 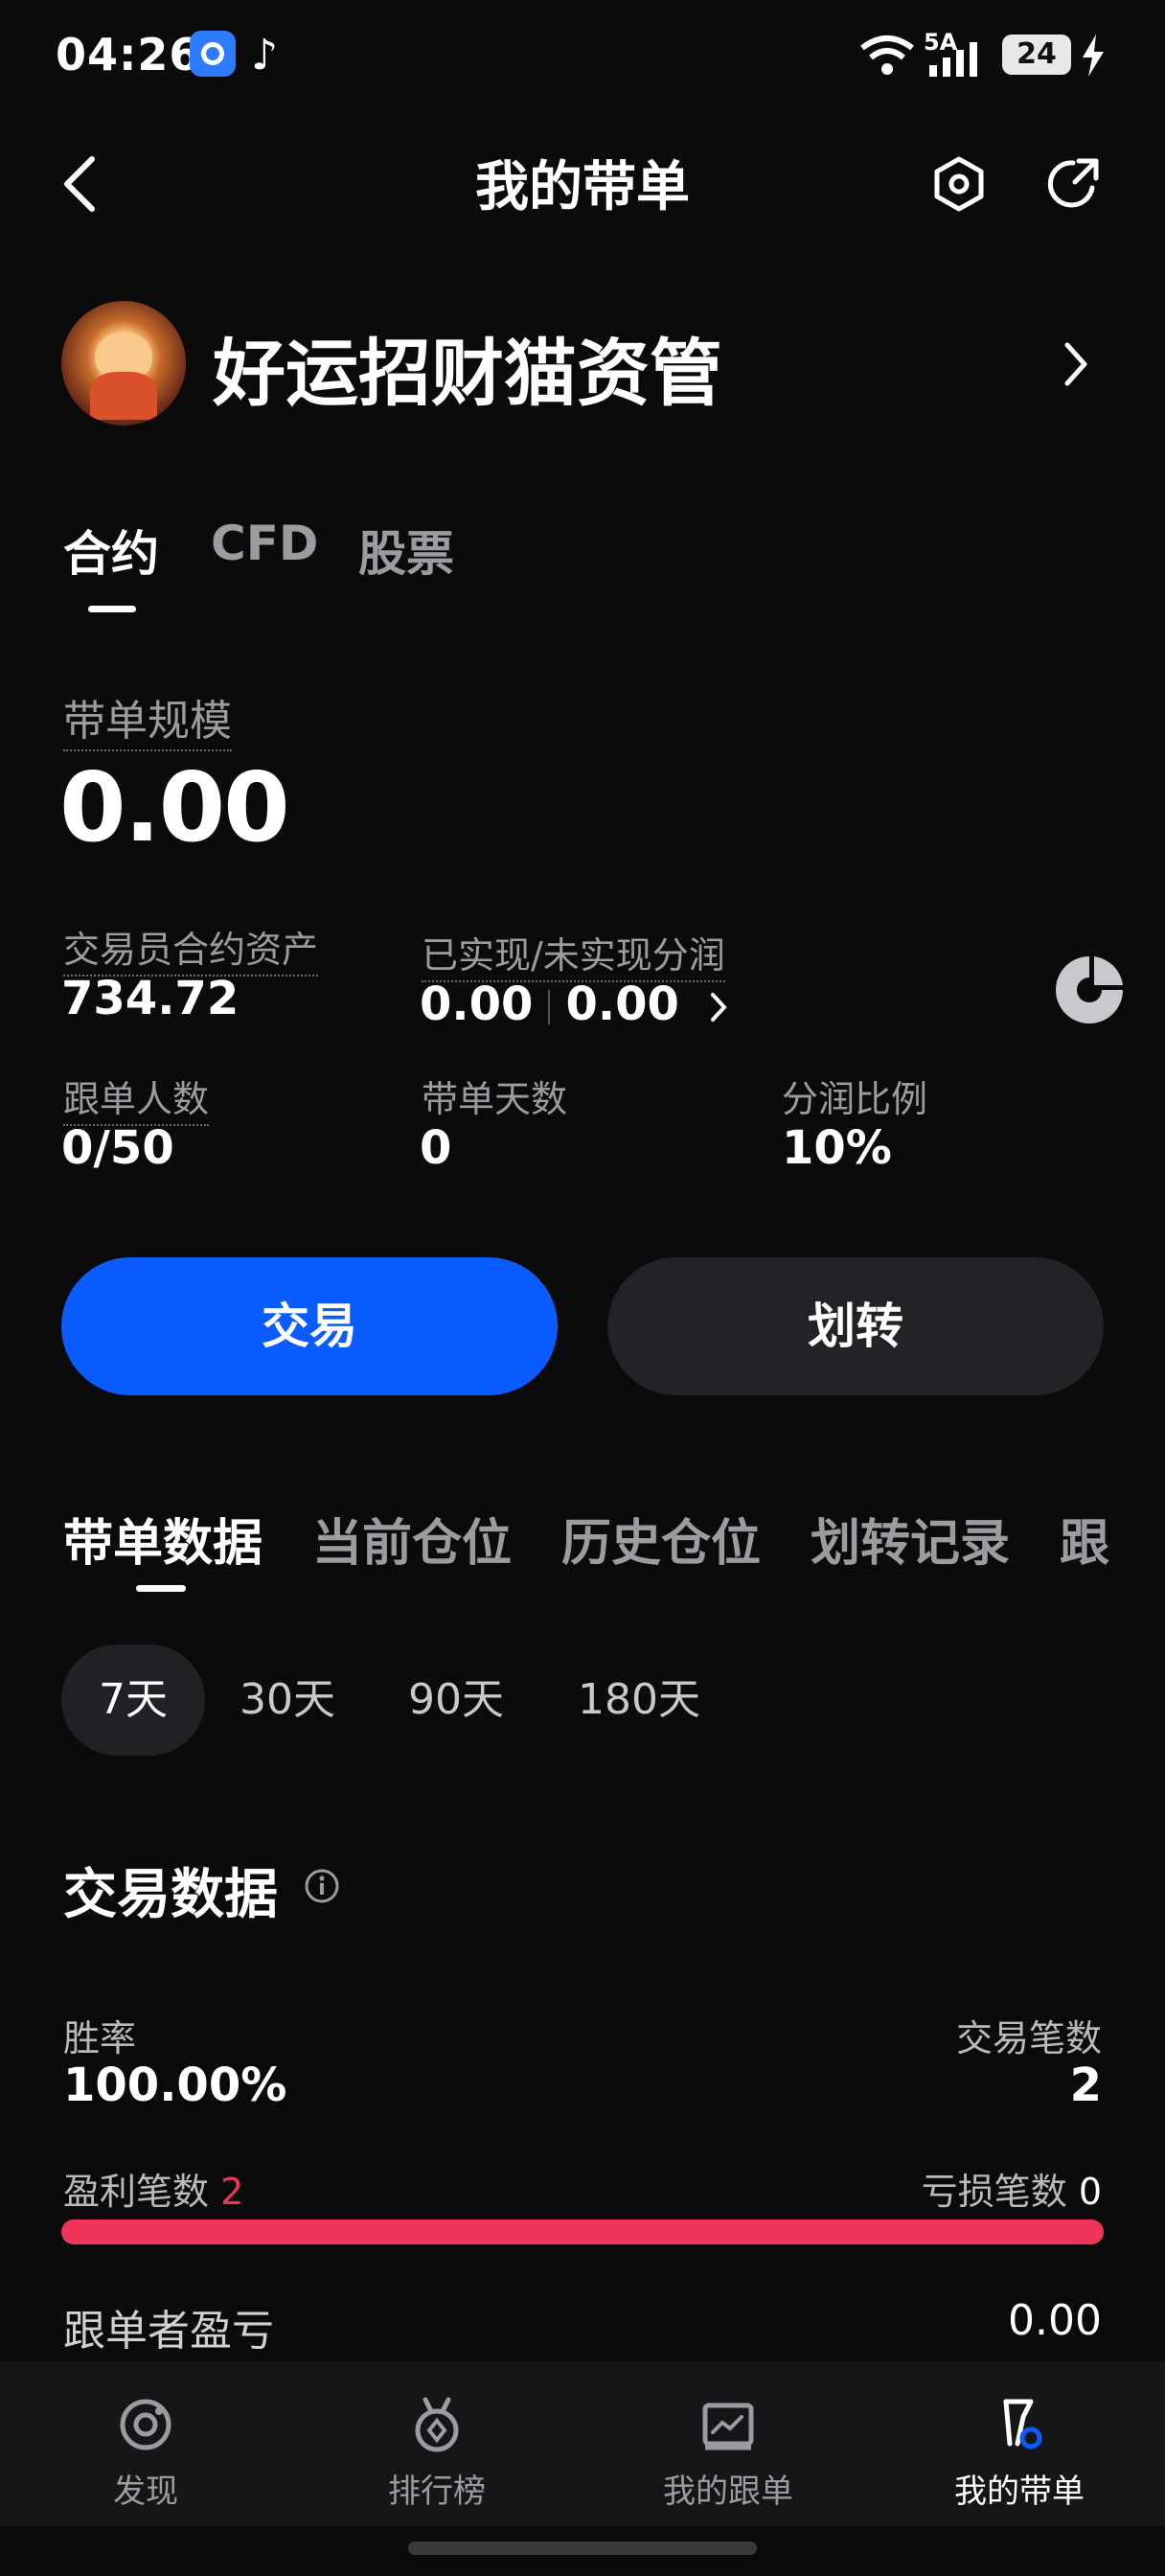 I want to click on chart-icon, so click(x=728, y=2426).